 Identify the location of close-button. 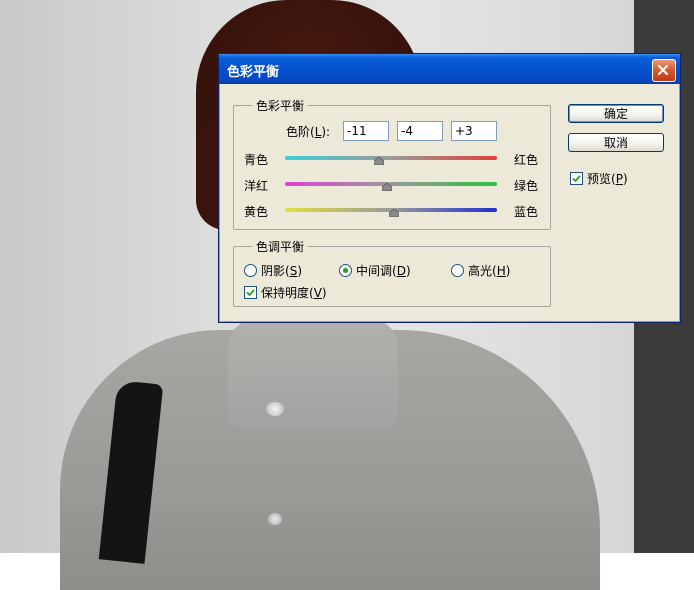
(664, 70).